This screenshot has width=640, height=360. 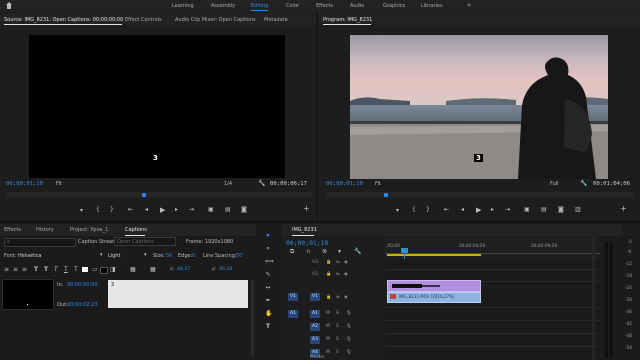 What do you see at coordinates (159, 195) in the screenshot?
I see `source-scrubber` at bounding box center [159, 195].